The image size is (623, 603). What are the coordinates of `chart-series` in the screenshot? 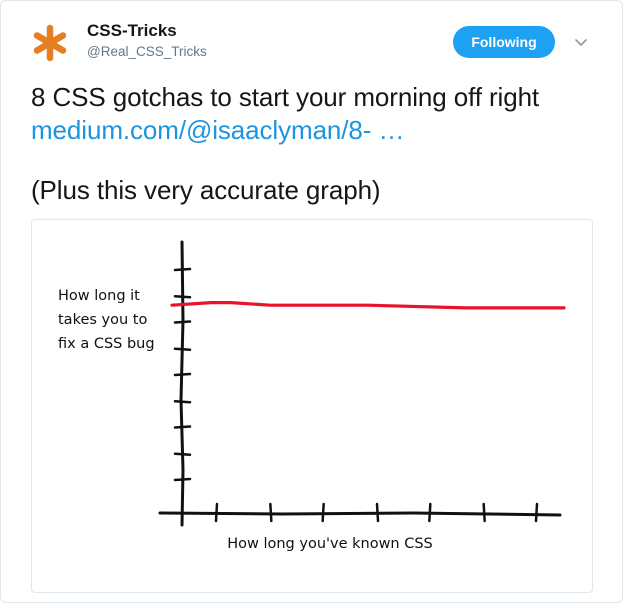 It's located at (368, 305).